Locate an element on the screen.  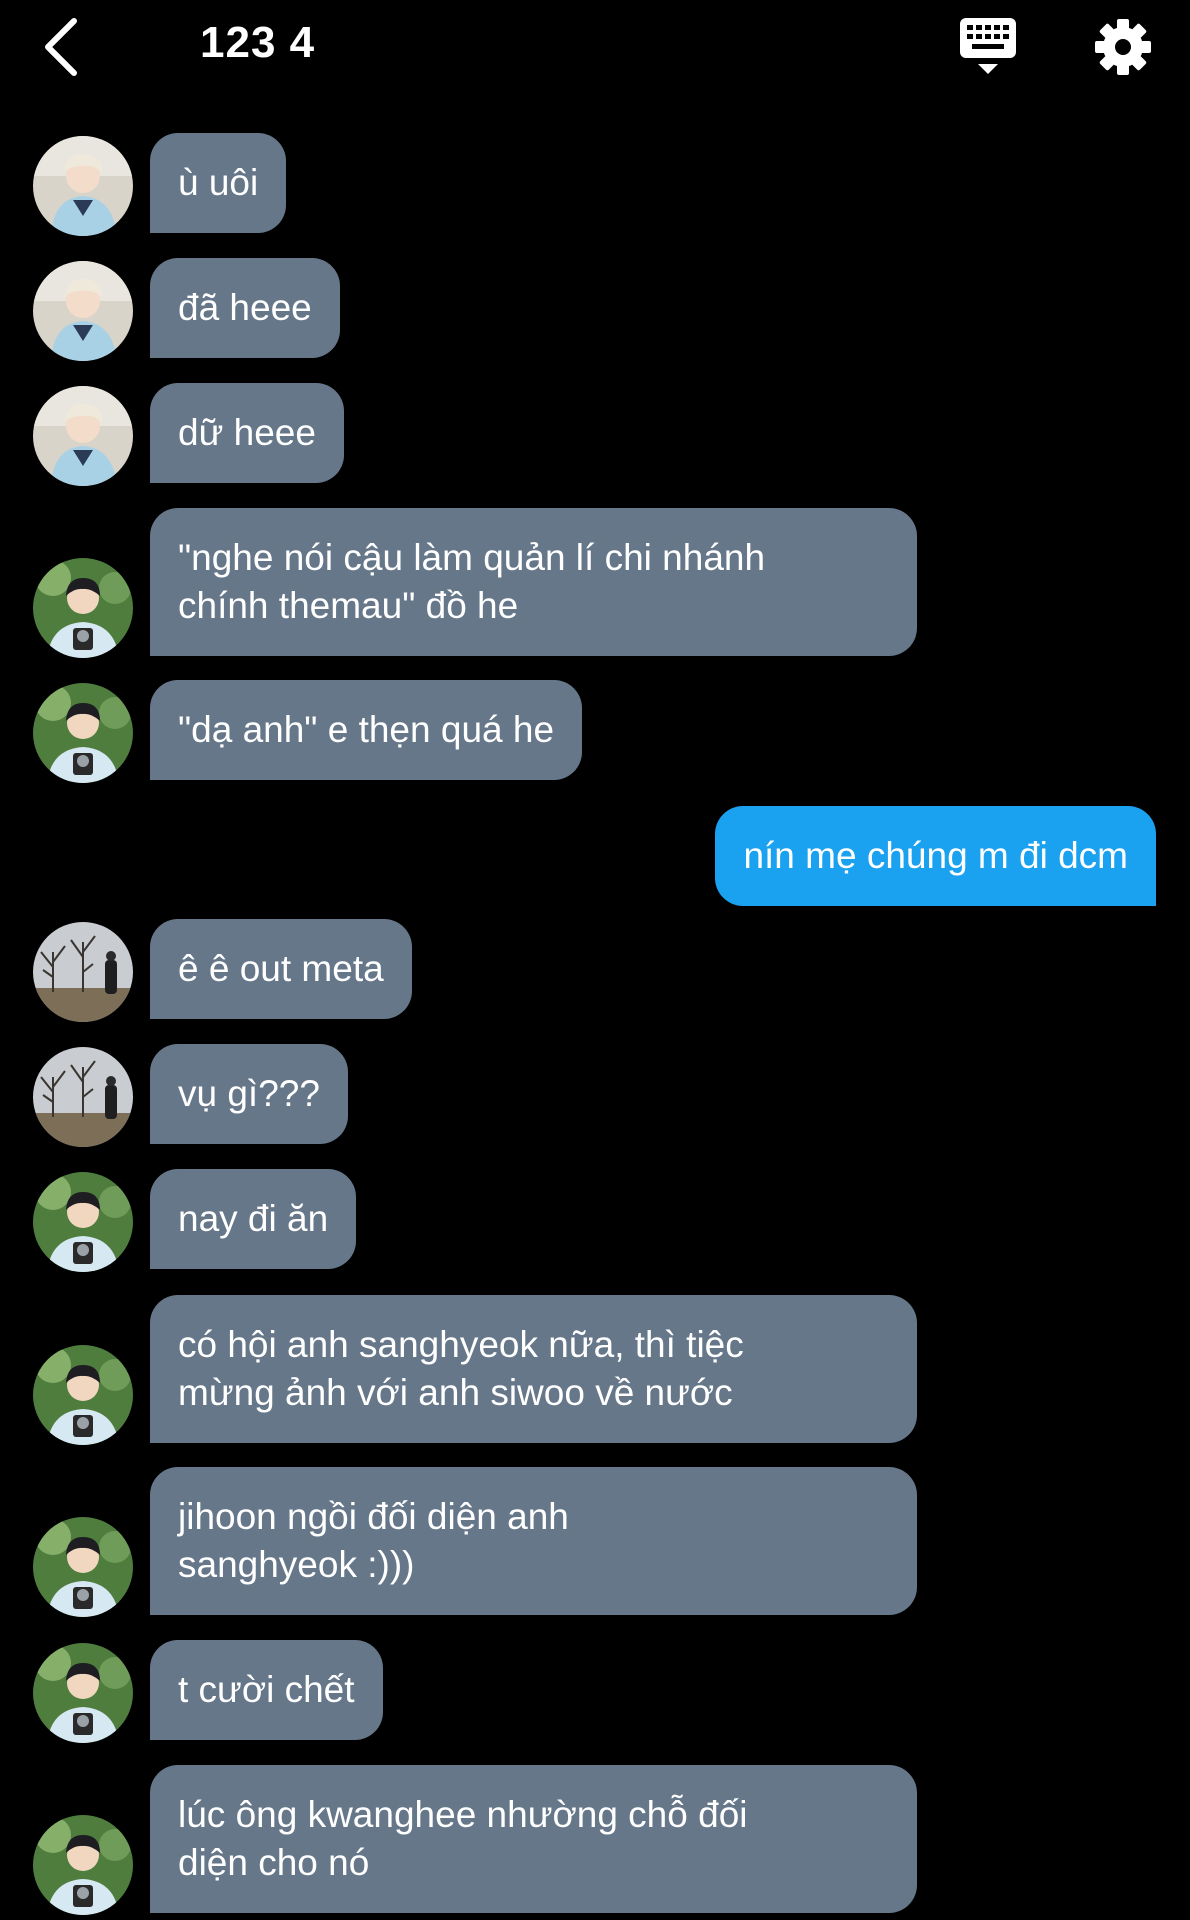
message-bubble: vụ gì??? is located at coordinates (249, 1094).